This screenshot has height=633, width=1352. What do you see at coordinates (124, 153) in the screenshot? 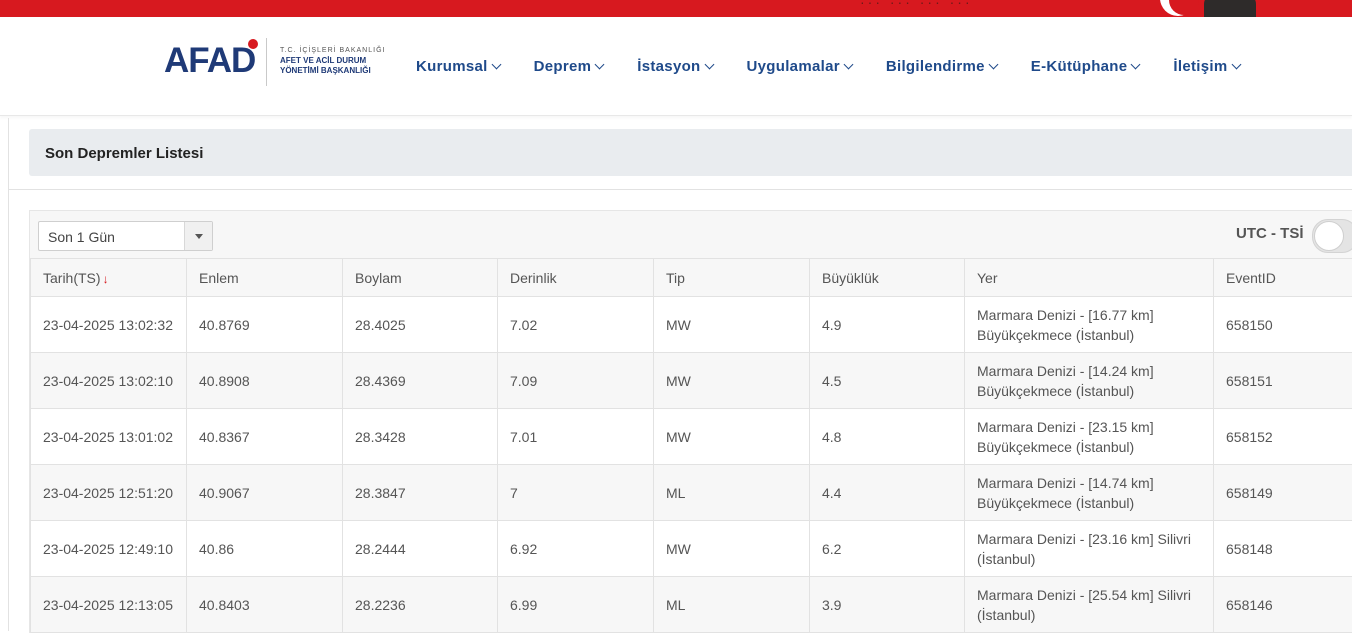
I see `page-title: Son Depremler Listesi` at bounding box center [124, 153].